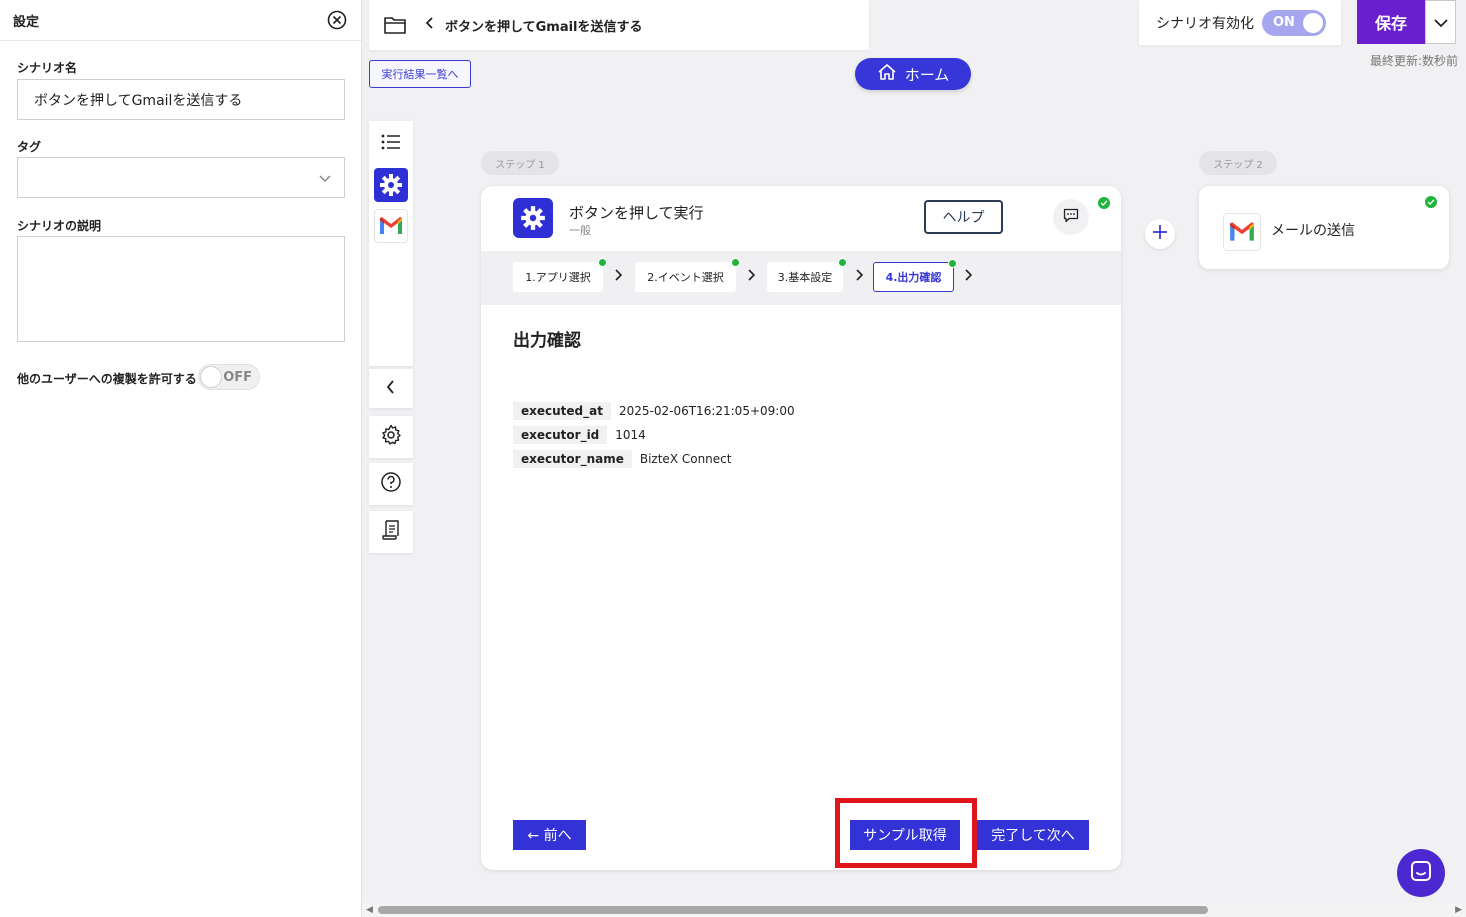 The height and width of the screenshot is (917, 1466). What do you see at coordinates (420, 74) in the screenshot?
I see `results-link: 実行結果一覧へ` at bounding box center [420, 74].